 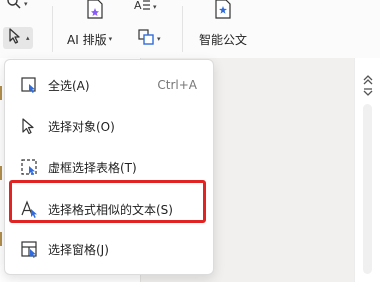 I want to click on ai-layout-button: AI 排版 ▾, so click(x=89, y=39).